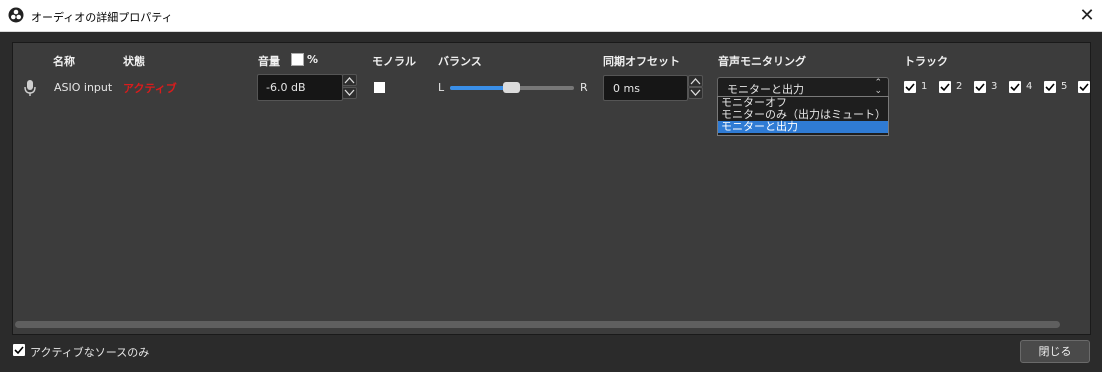 The width and height of the screenshot is (1102, 372). Describe the element at coordinates (1029, 86) in the screenshot. I see `track-4-label: 4` at that location.